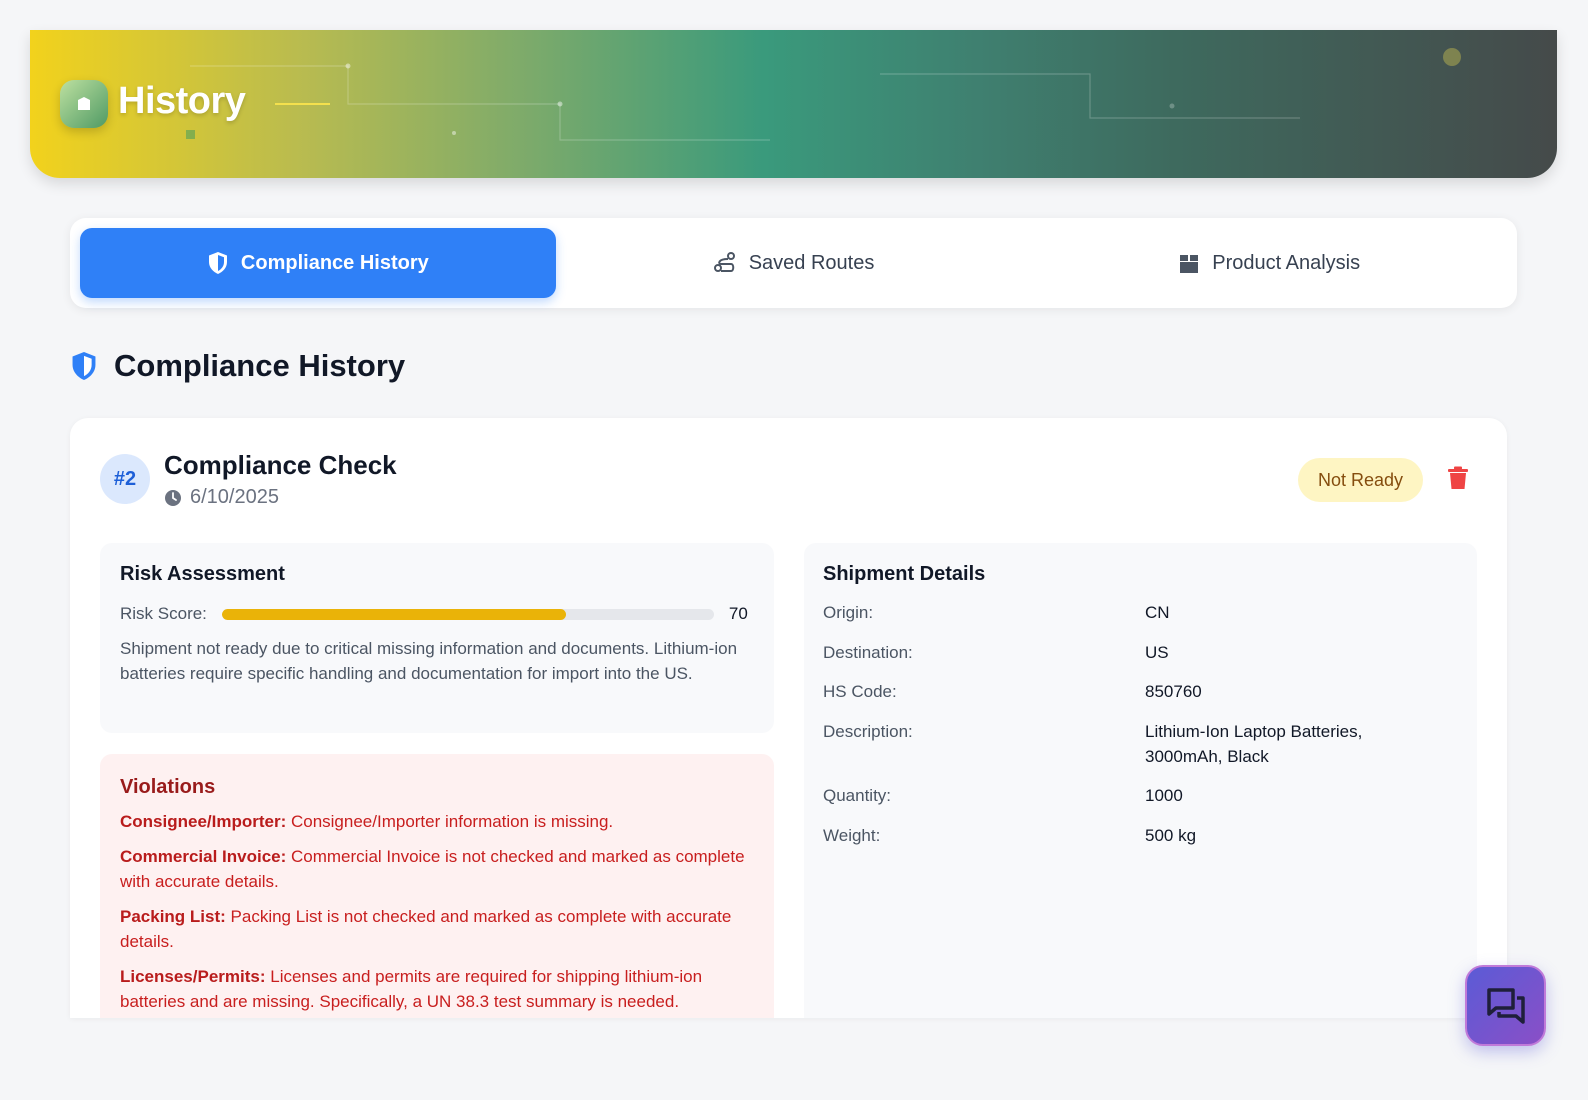 This screenshot has width=1588, height=1100. Describe the element at coordinates (811, 262) in the screenshot. I see `tab-label: Saved Routes` at that location.